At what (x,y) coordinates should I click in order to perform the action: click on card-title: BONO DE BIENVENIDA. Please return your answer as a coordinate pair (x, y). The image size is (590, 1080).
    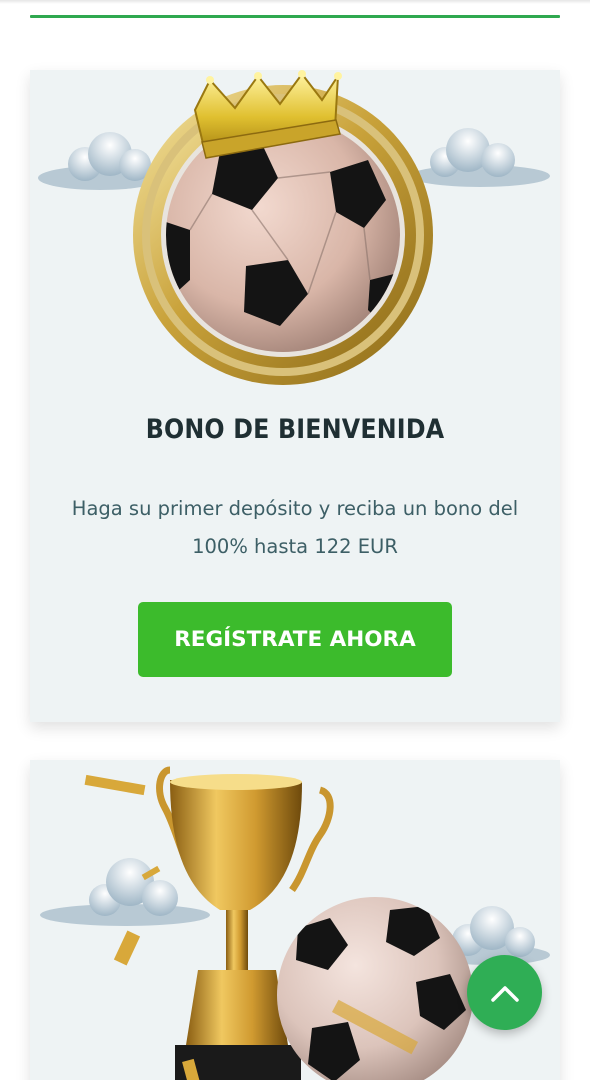
    Looking at the image, I should click on (295, 429).